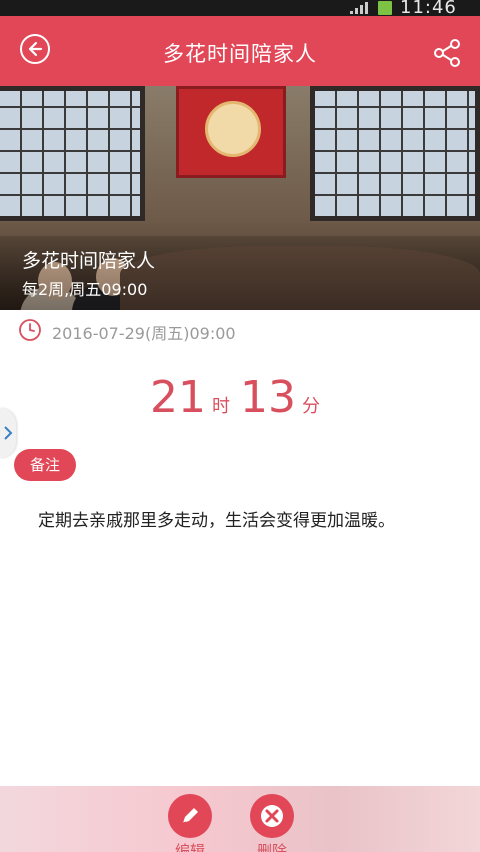  I want to click on chevron-right-icon, so click(8, 433).